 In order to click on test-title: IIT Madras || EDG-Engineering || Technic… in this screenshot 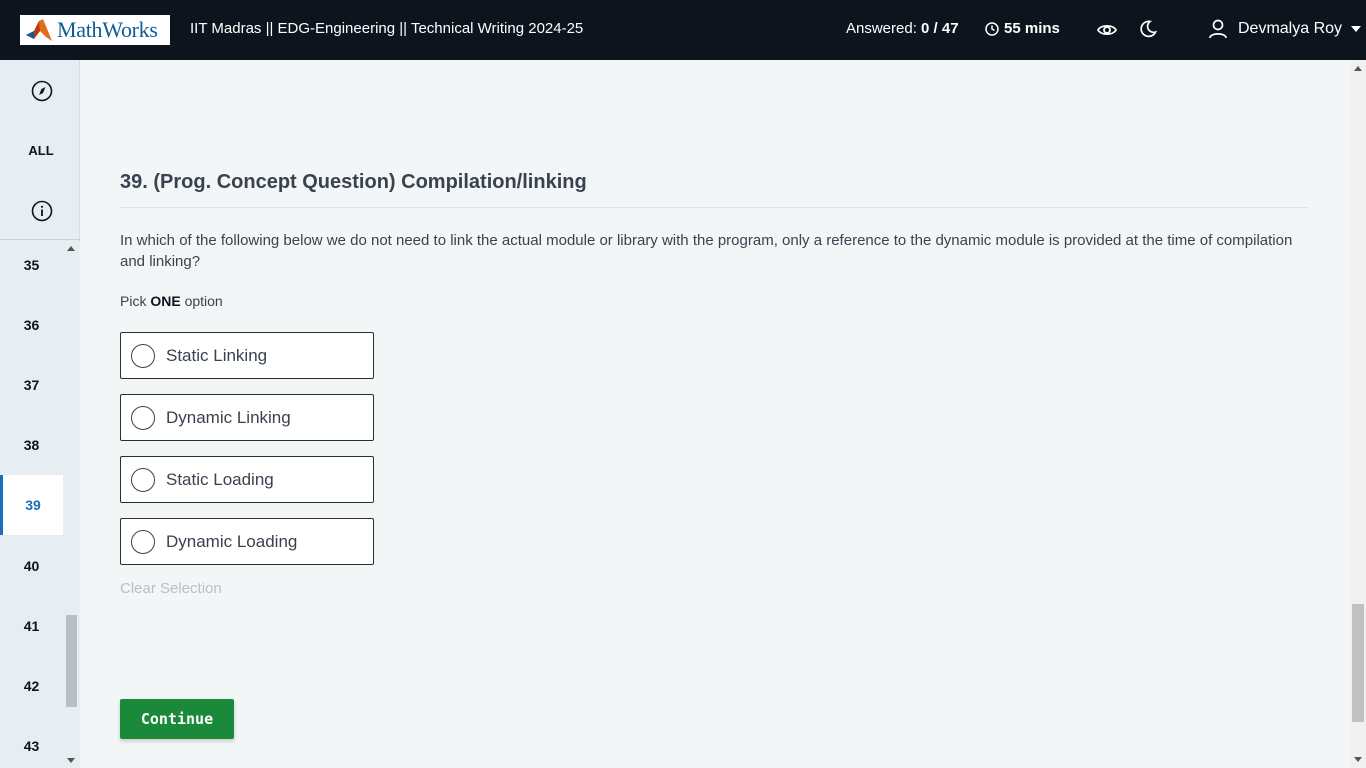, I will do `click(387, 28)`.